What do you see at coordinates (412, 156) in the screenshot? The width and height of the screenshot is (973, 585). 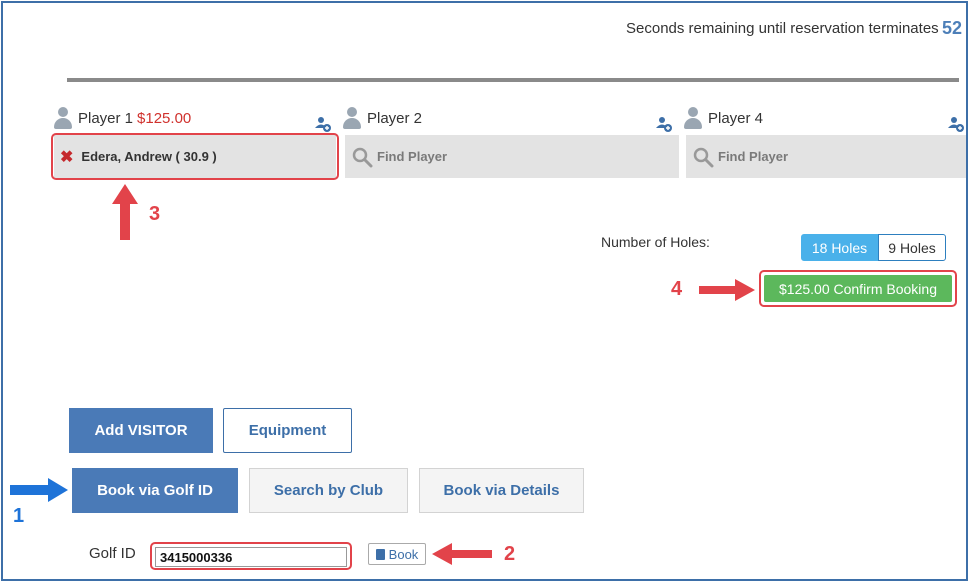 I see `player-2-placeholder: Find Player` at bounding box center [412, 156].